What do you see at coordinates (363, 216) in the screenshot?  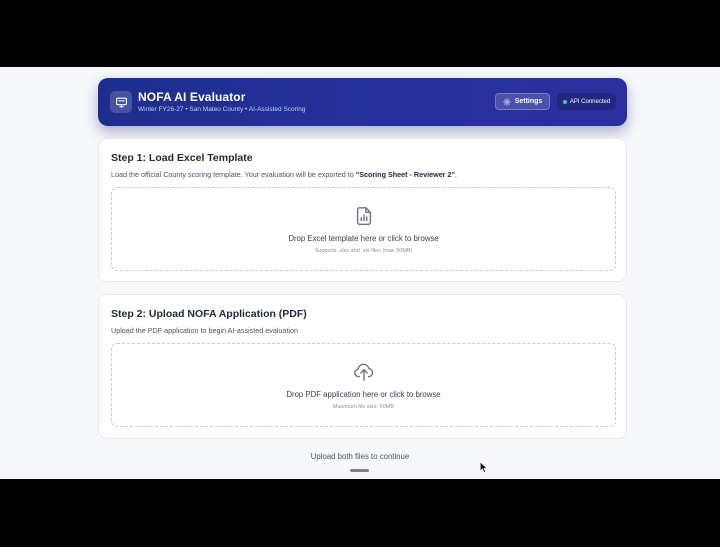 I see `spreadsheet-file-icon` at bounding box center [363, 216].